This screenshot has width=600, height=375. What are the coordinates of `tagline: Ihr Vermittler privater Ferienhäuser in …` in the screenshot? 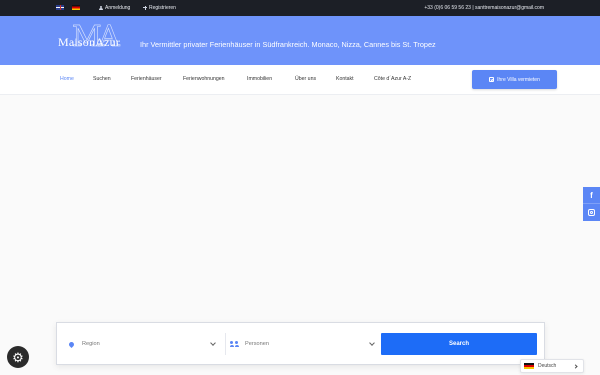 It's located at (288, 44).